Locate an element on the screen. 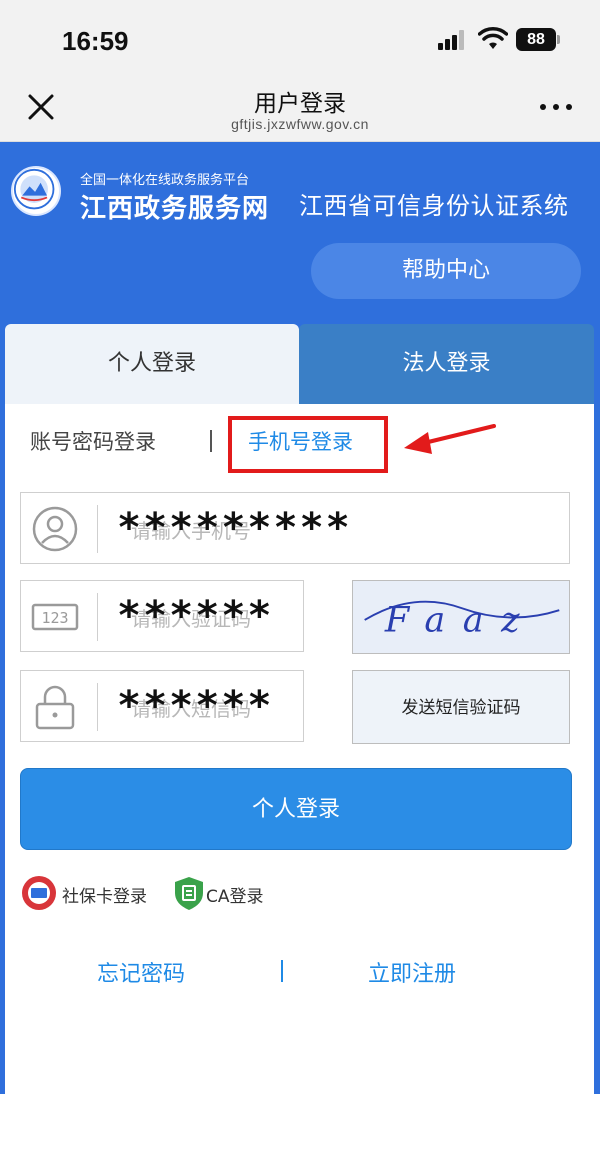 The width and height of the screenshot is (600, 1171). platform-subtitle: 全国一体化在线政务服务平台 is located at coordinates (165, 180).